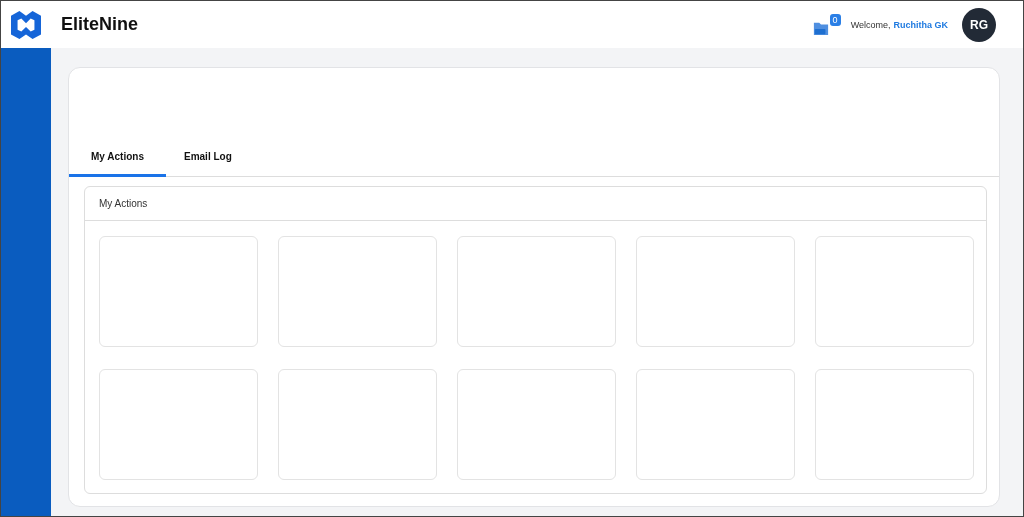 This screenshot has width=1024, height=517. What do you see at coordinates (920, 24) in the screenshot?
I see `user-name: Ruchitha GK` at bounding box center [920, 24].